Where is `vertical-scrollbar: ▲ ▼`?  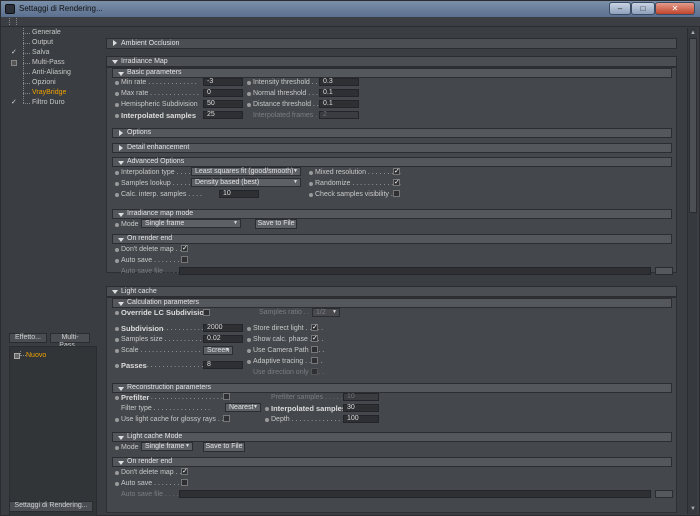
vertical-scrollbar: ▲ ▼ is located at coordinates (692, 271).